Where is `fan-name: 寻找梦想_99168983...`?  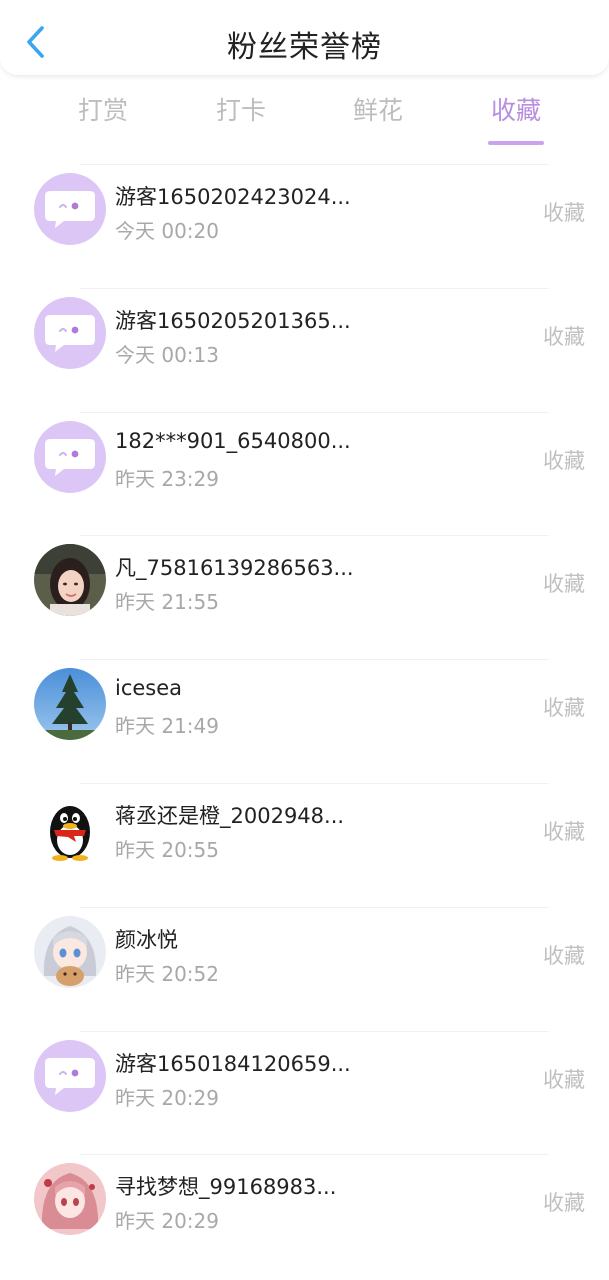
fan-name: 寻找梦想_99168983... is located at coordinates (226, 1187).